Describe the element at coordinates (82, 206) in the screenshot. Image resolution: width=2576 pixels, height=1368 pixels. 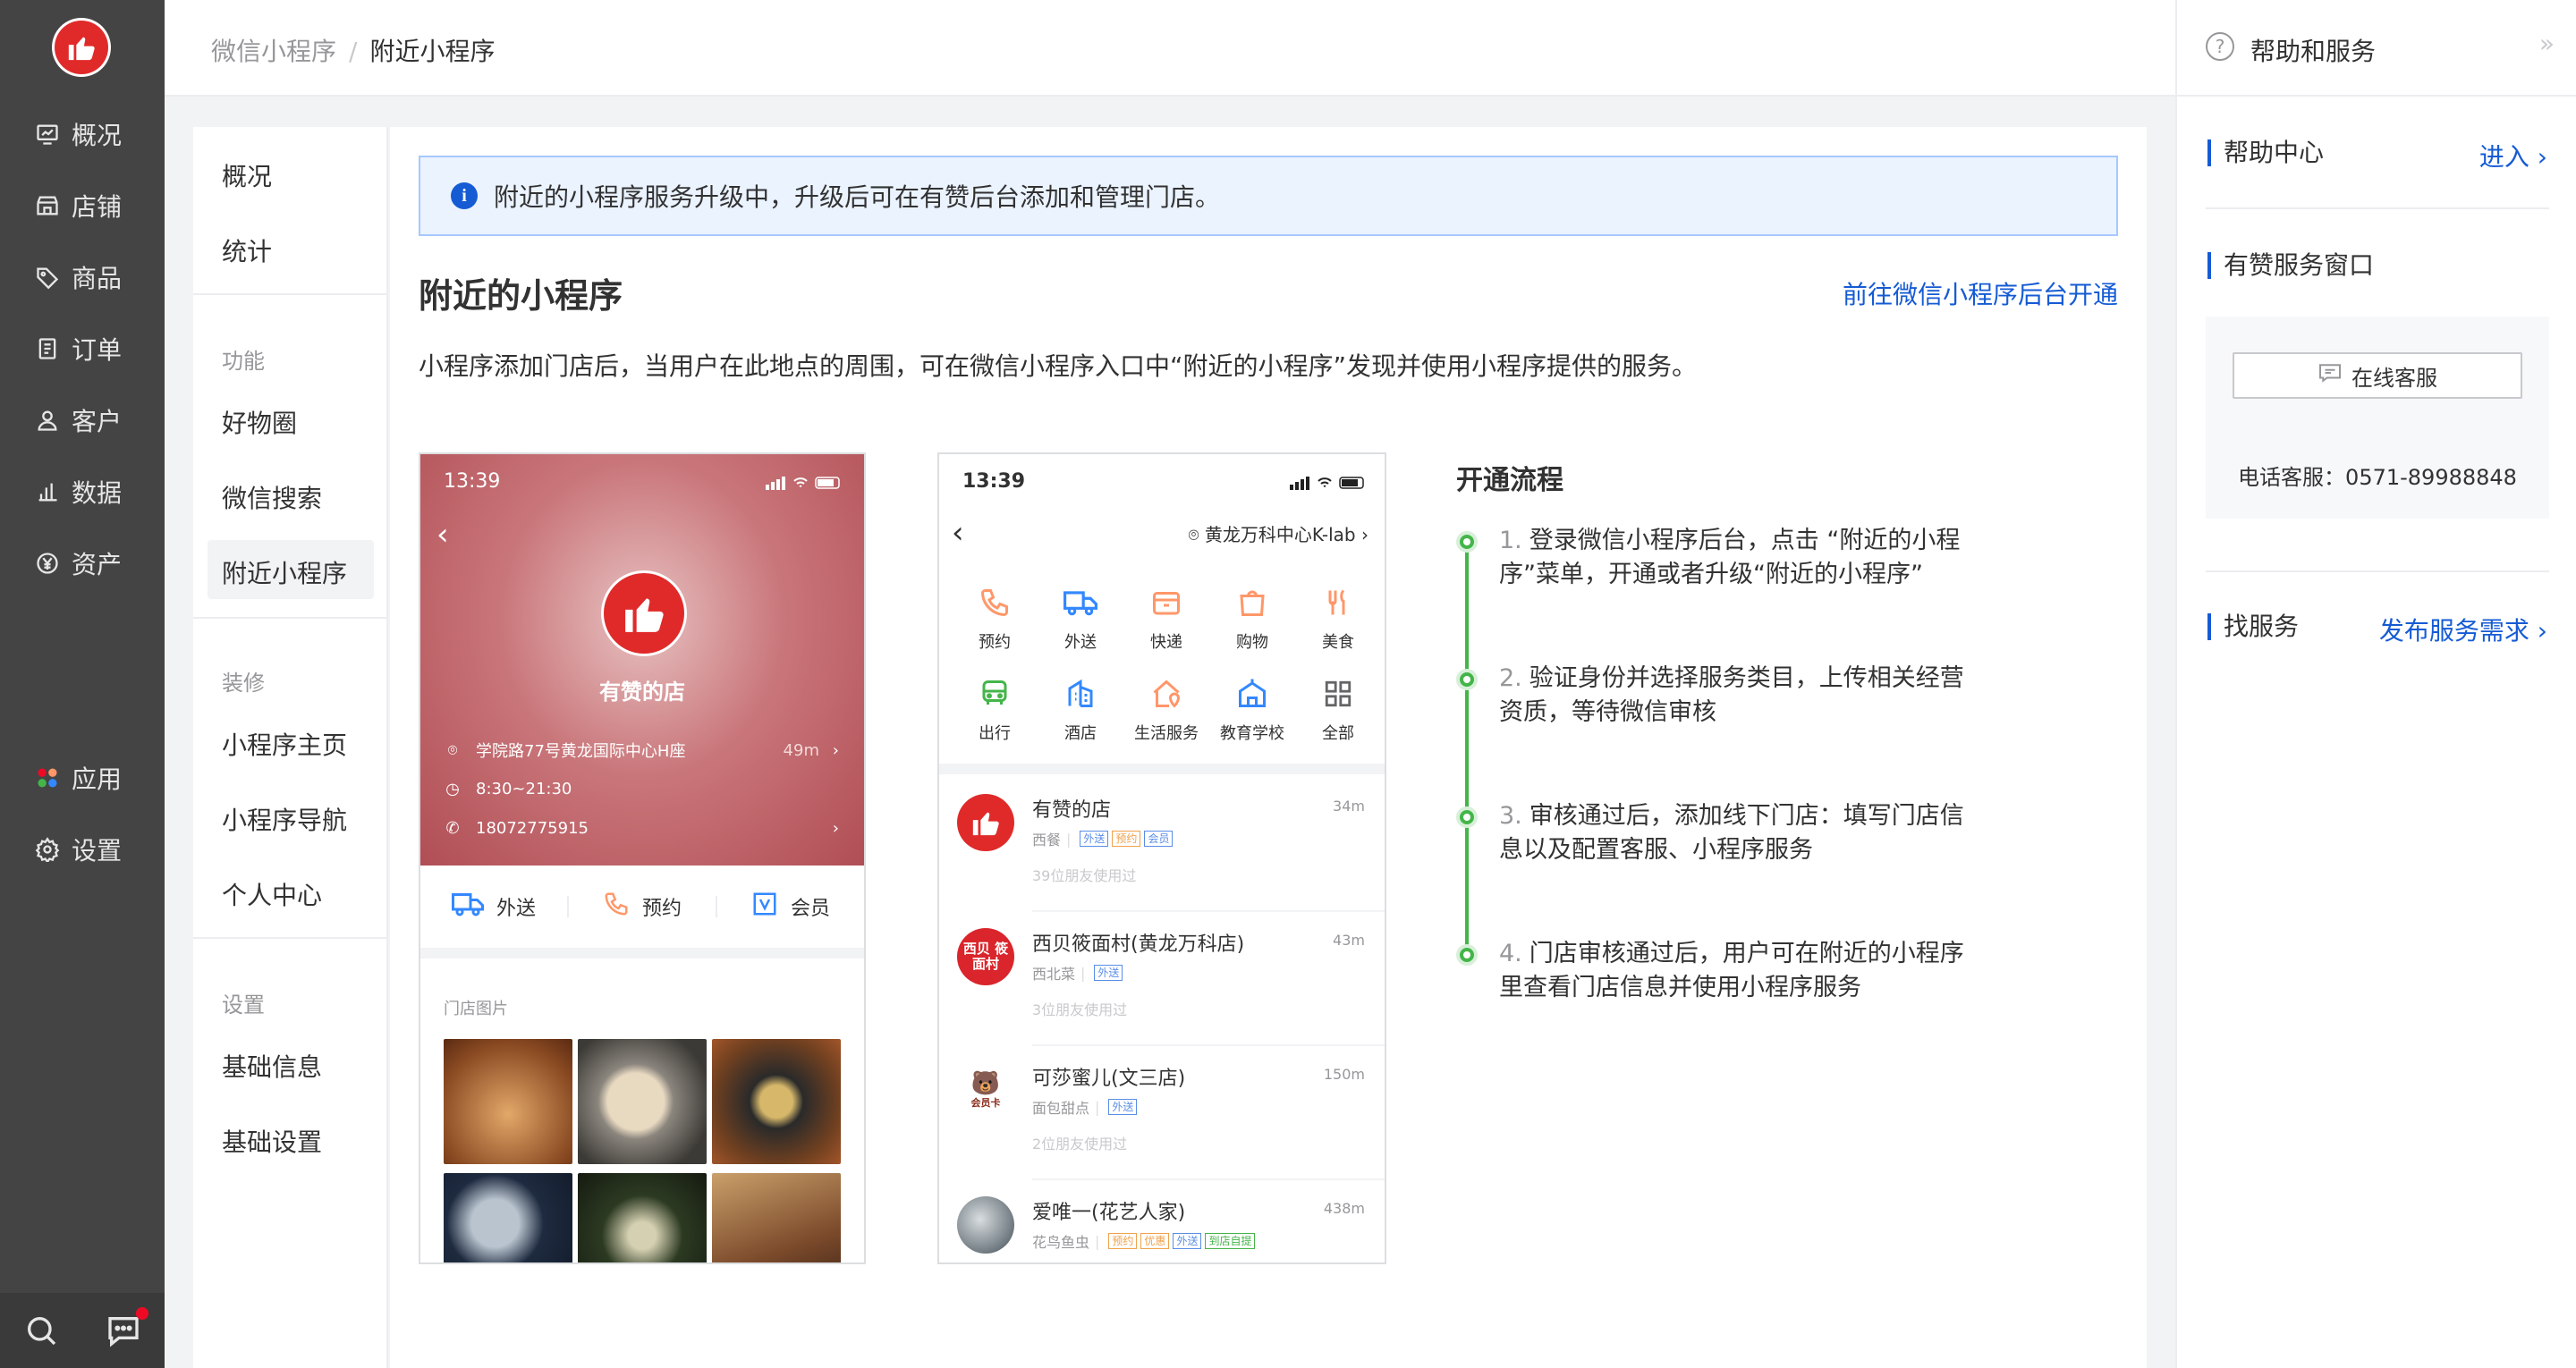
I see `nav-item-store: 店铺` at that location.